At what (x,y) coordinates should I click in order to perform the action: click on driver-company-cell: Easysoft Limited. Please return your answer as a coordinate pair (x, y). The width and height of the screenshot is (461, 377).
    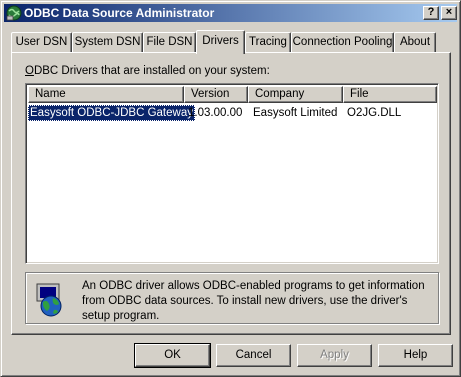
    Looking at the image, I should click on (295, 113).